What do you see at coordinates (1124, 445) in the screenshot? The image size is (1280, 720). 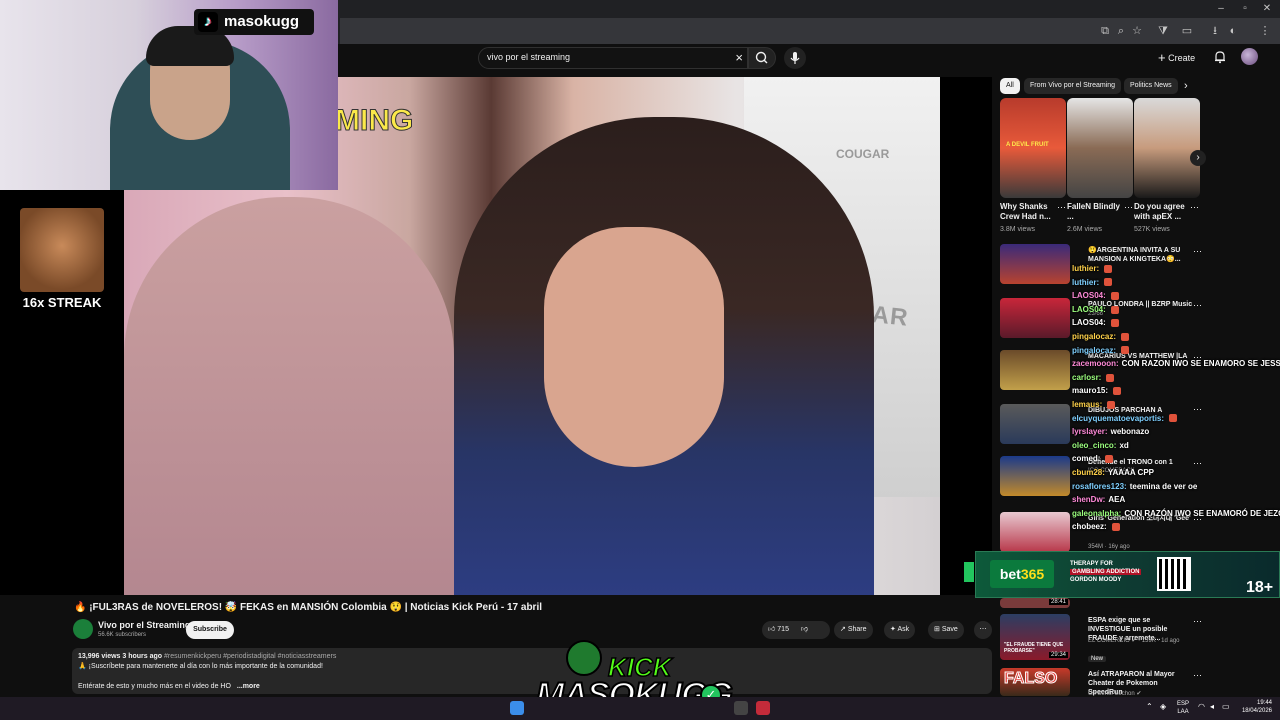 I see `chat-text: xd` at bounding box center [1124, 445].